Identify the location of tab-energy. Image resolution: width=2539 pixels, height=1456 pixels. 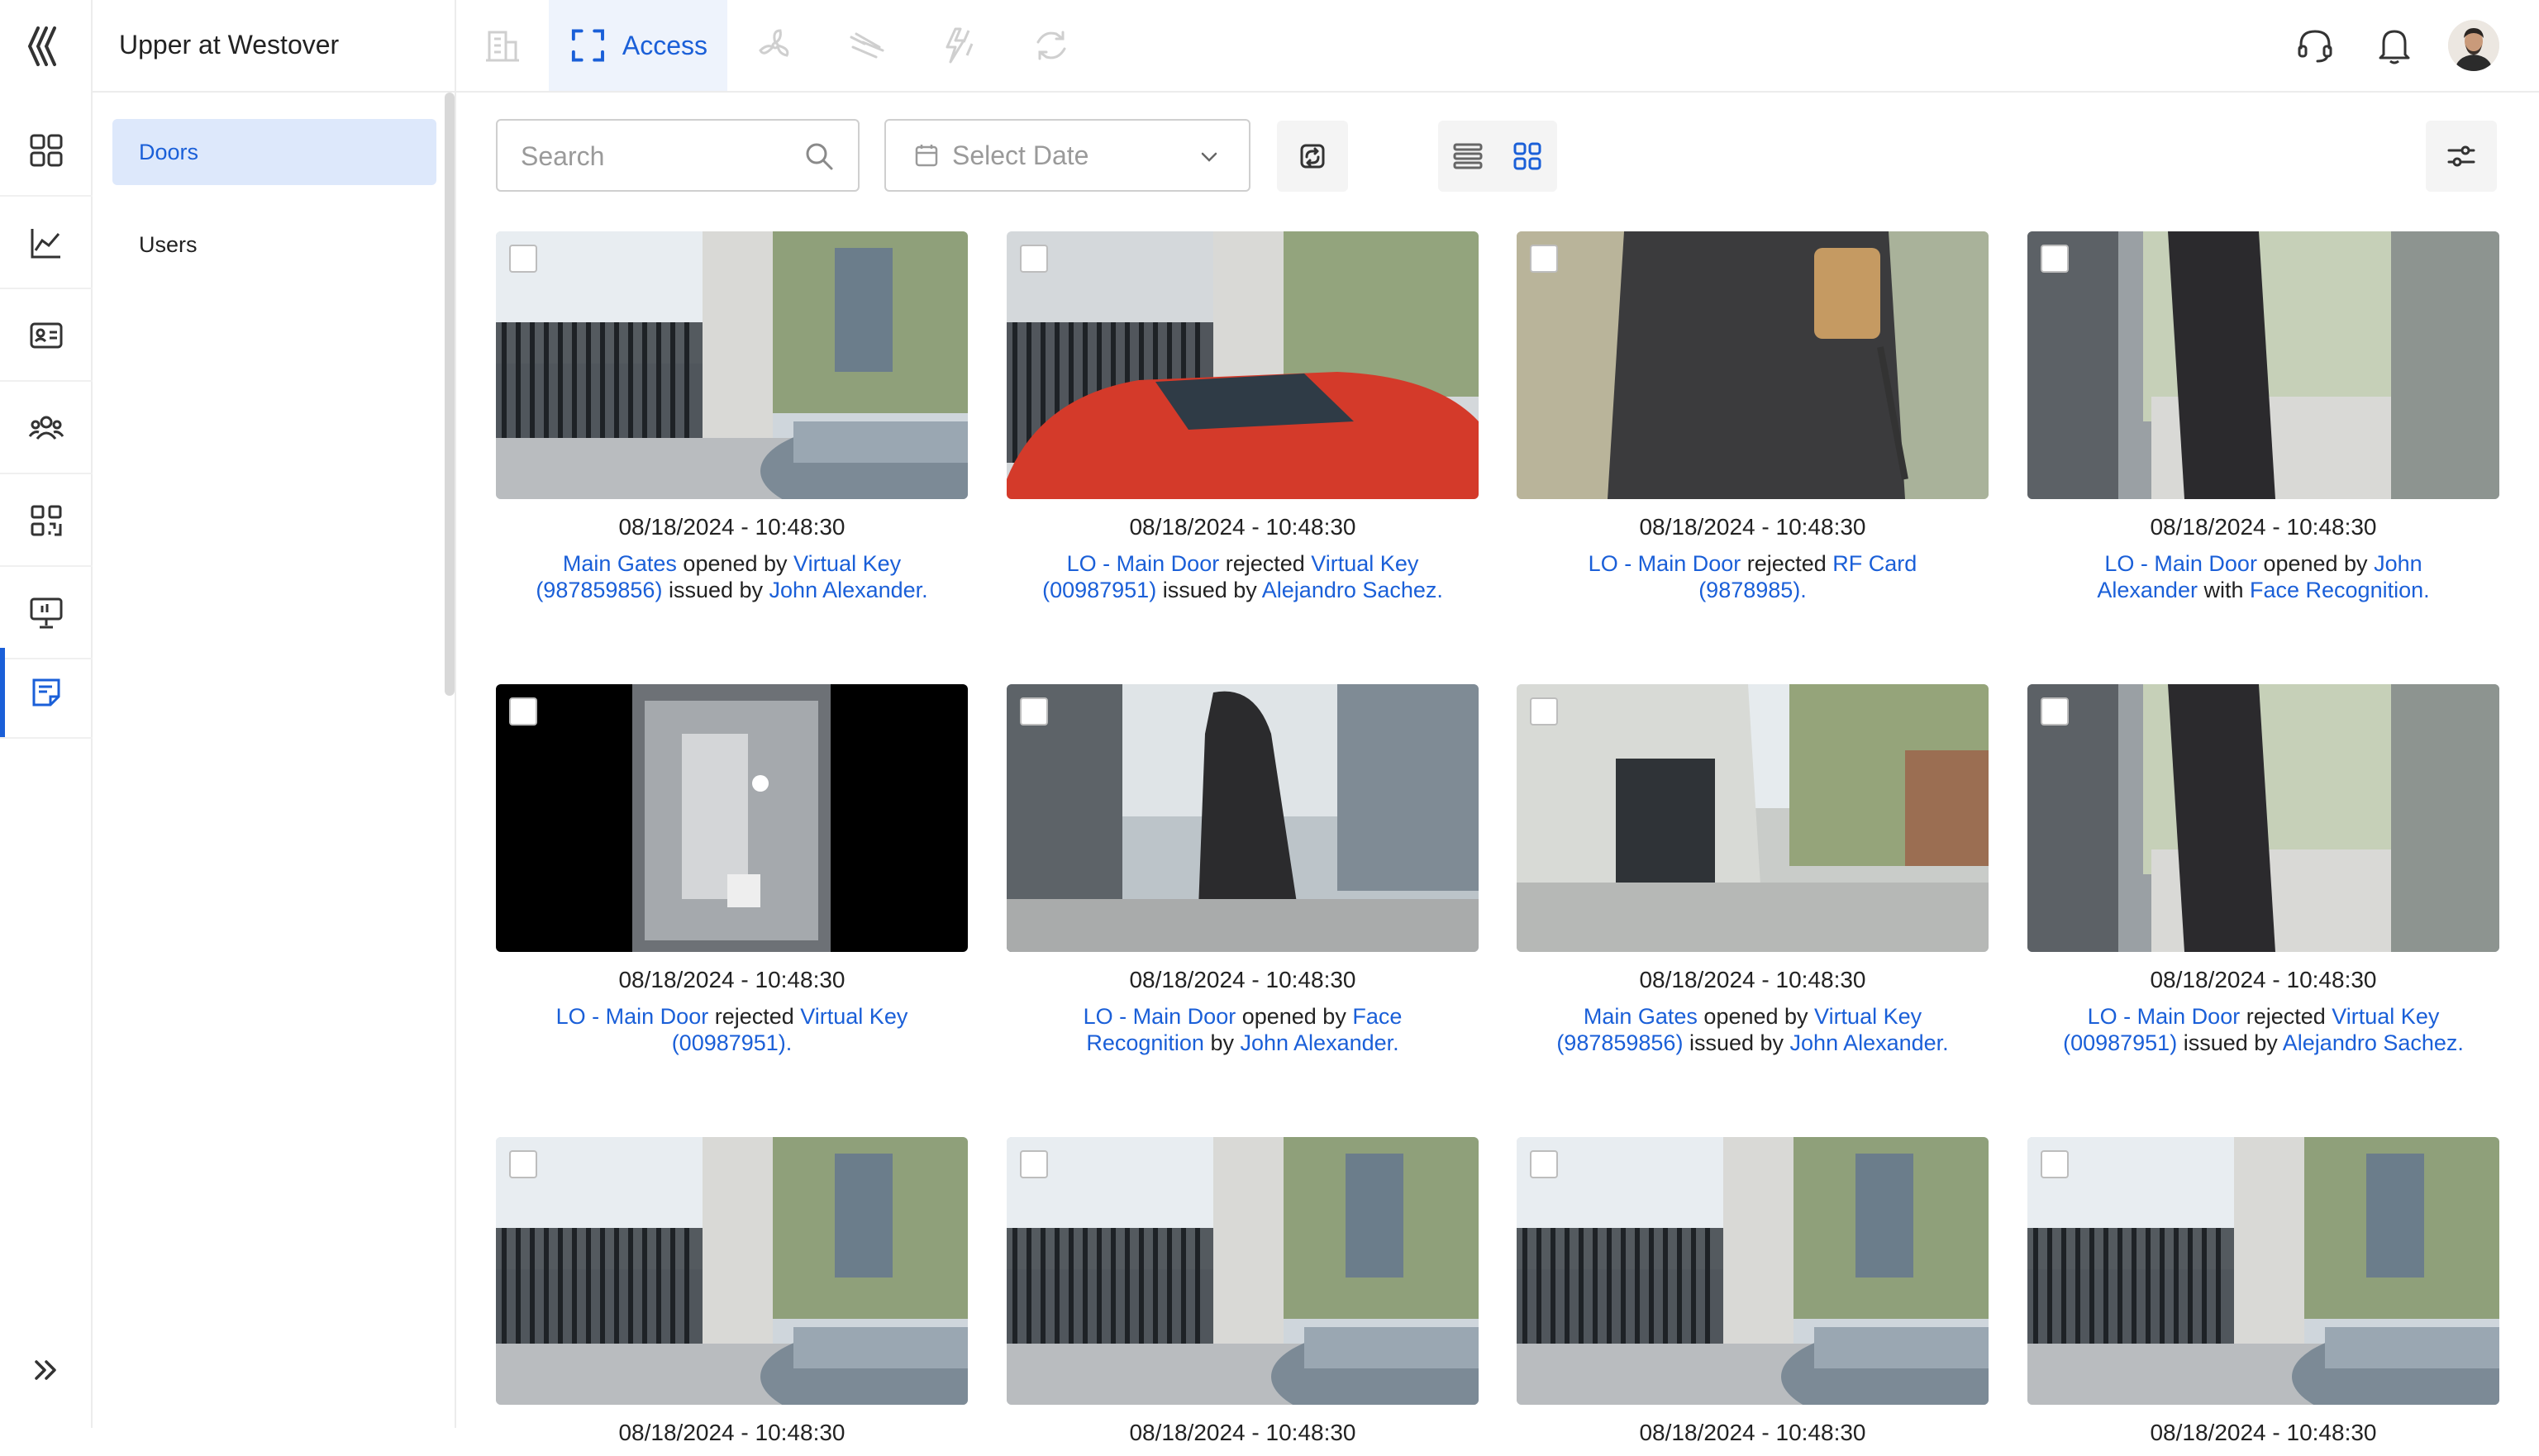
(959, 45).